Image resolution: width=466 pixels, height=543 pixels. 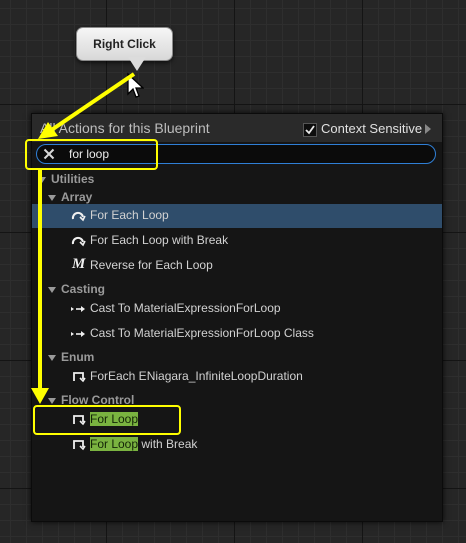 What do you see at coordinates (83, 238) in the screenshot?
I see `annotation-arrows` at bounding box center [83, 238].